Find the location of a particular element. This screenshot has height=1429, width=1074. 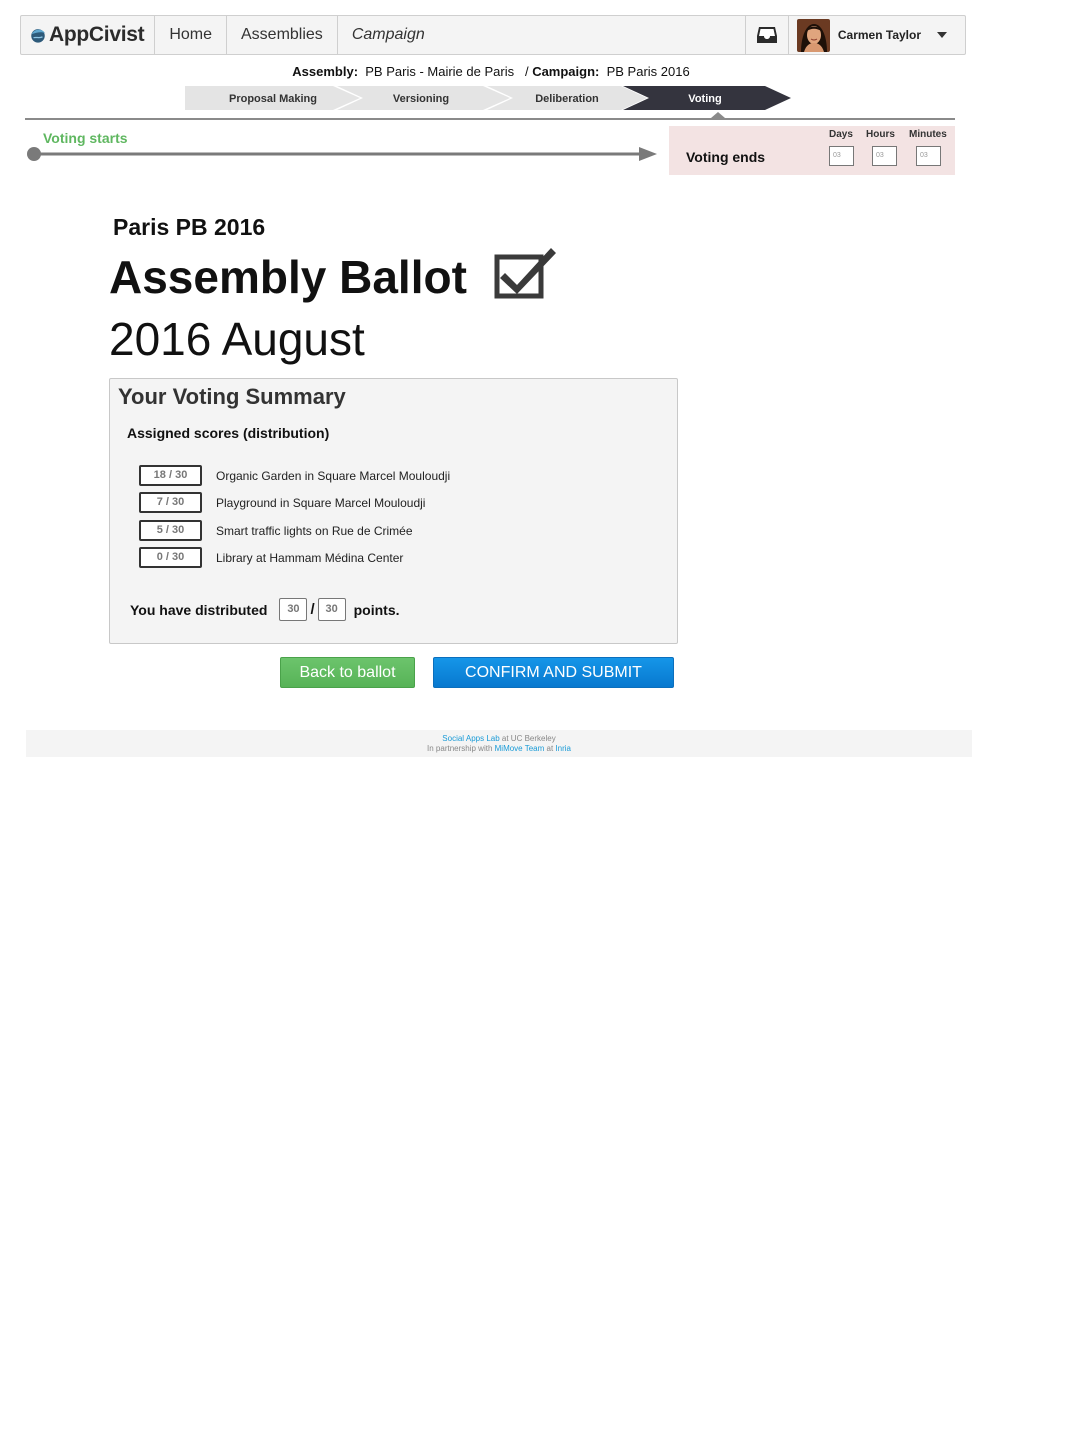

checkbox-checked-icon is located at coordinates (525, 273).